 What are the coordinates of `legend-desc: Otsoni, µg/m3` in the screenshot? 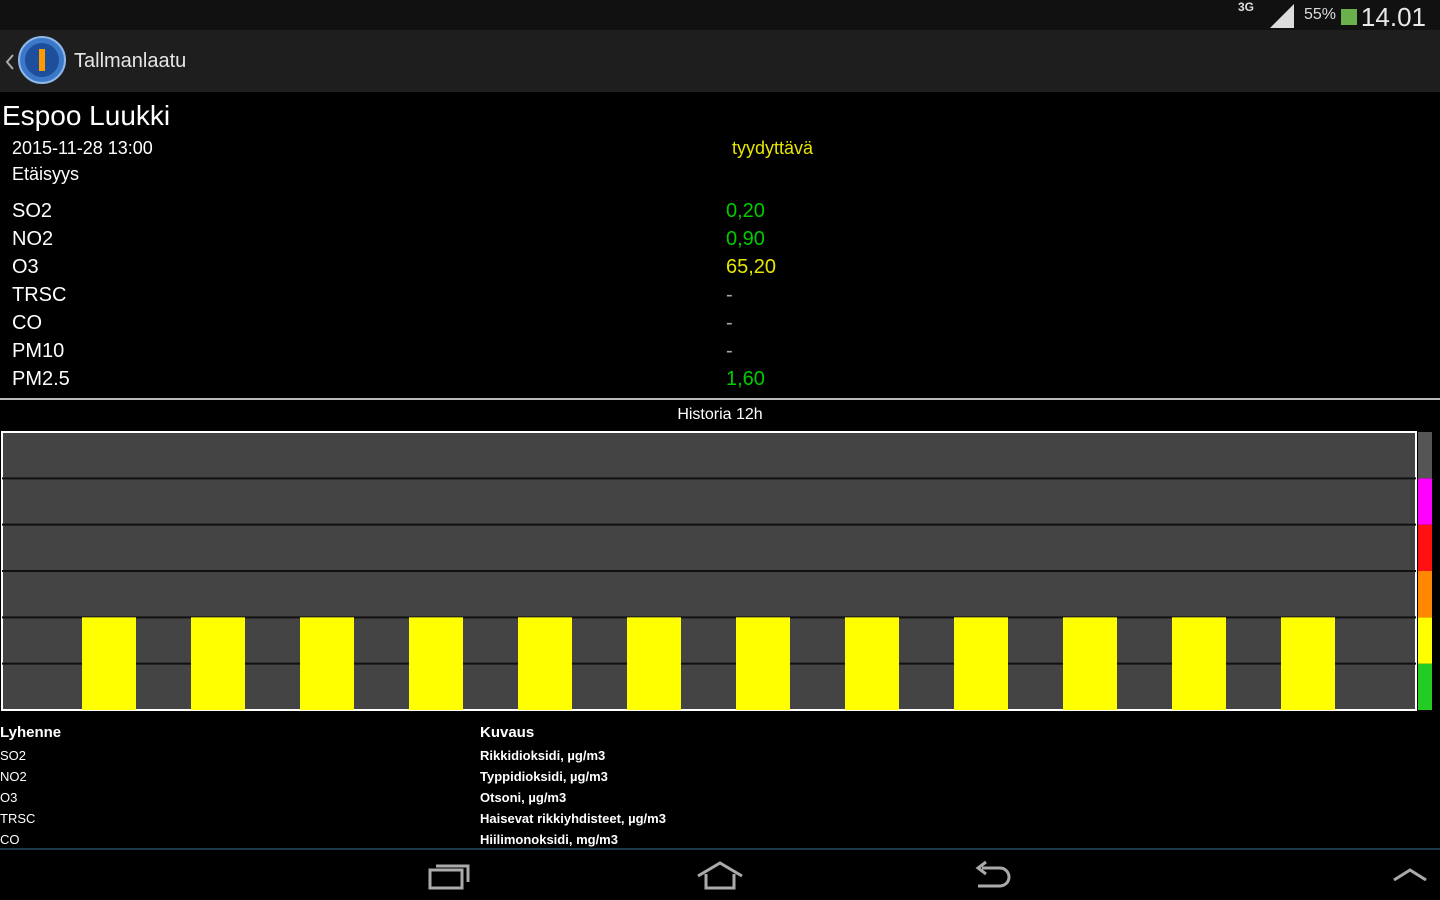 It's located at (523, 797).